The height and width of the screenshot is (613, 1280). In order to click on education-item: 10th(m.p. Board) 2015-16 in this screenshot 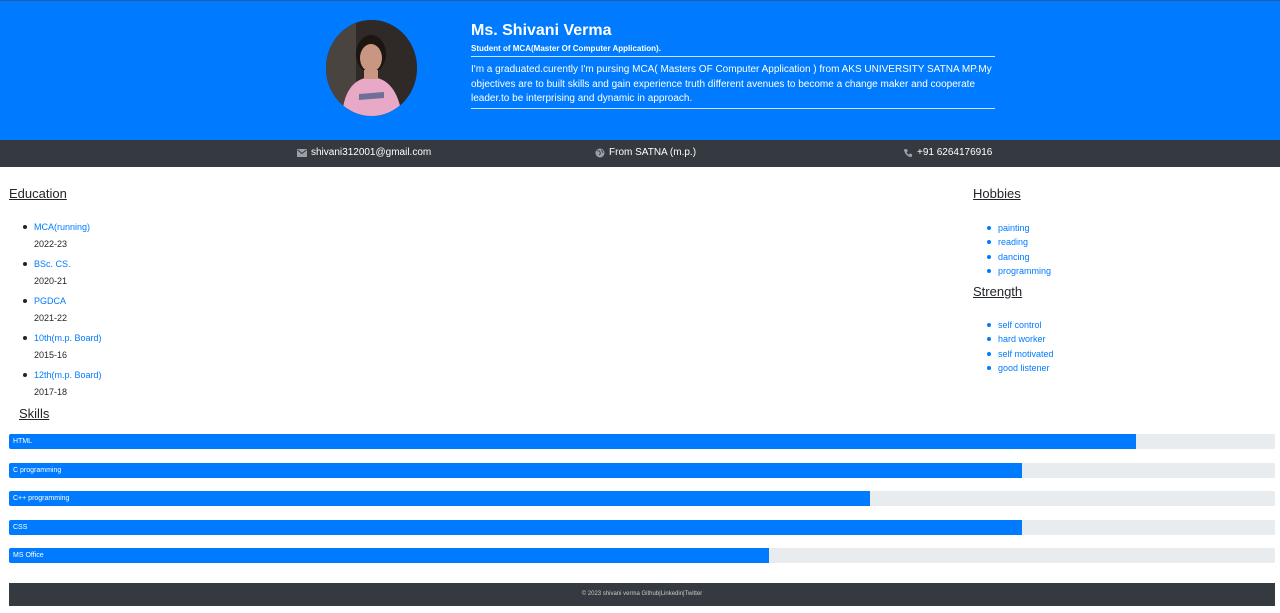, I will do `click(55, 349)`.